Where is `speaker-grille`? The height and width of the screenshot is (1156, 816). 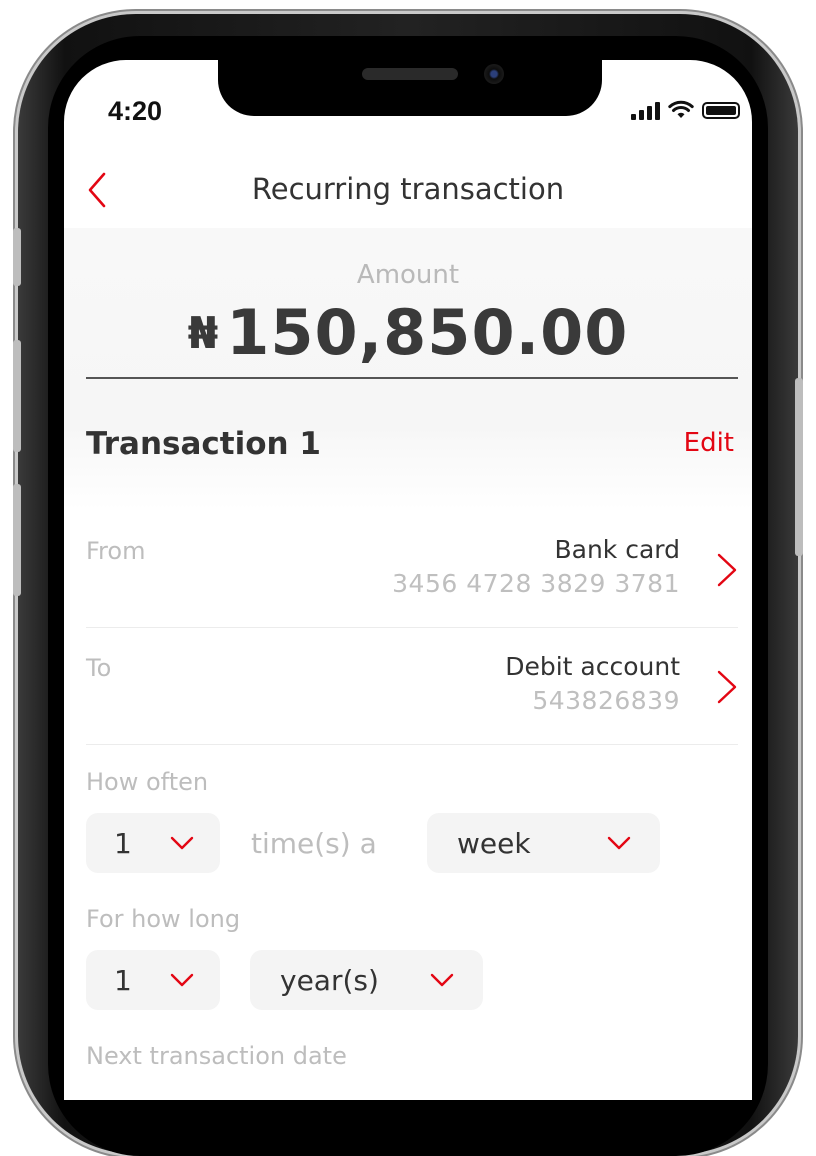
speaker-grille is located at coordinates (410, 74).